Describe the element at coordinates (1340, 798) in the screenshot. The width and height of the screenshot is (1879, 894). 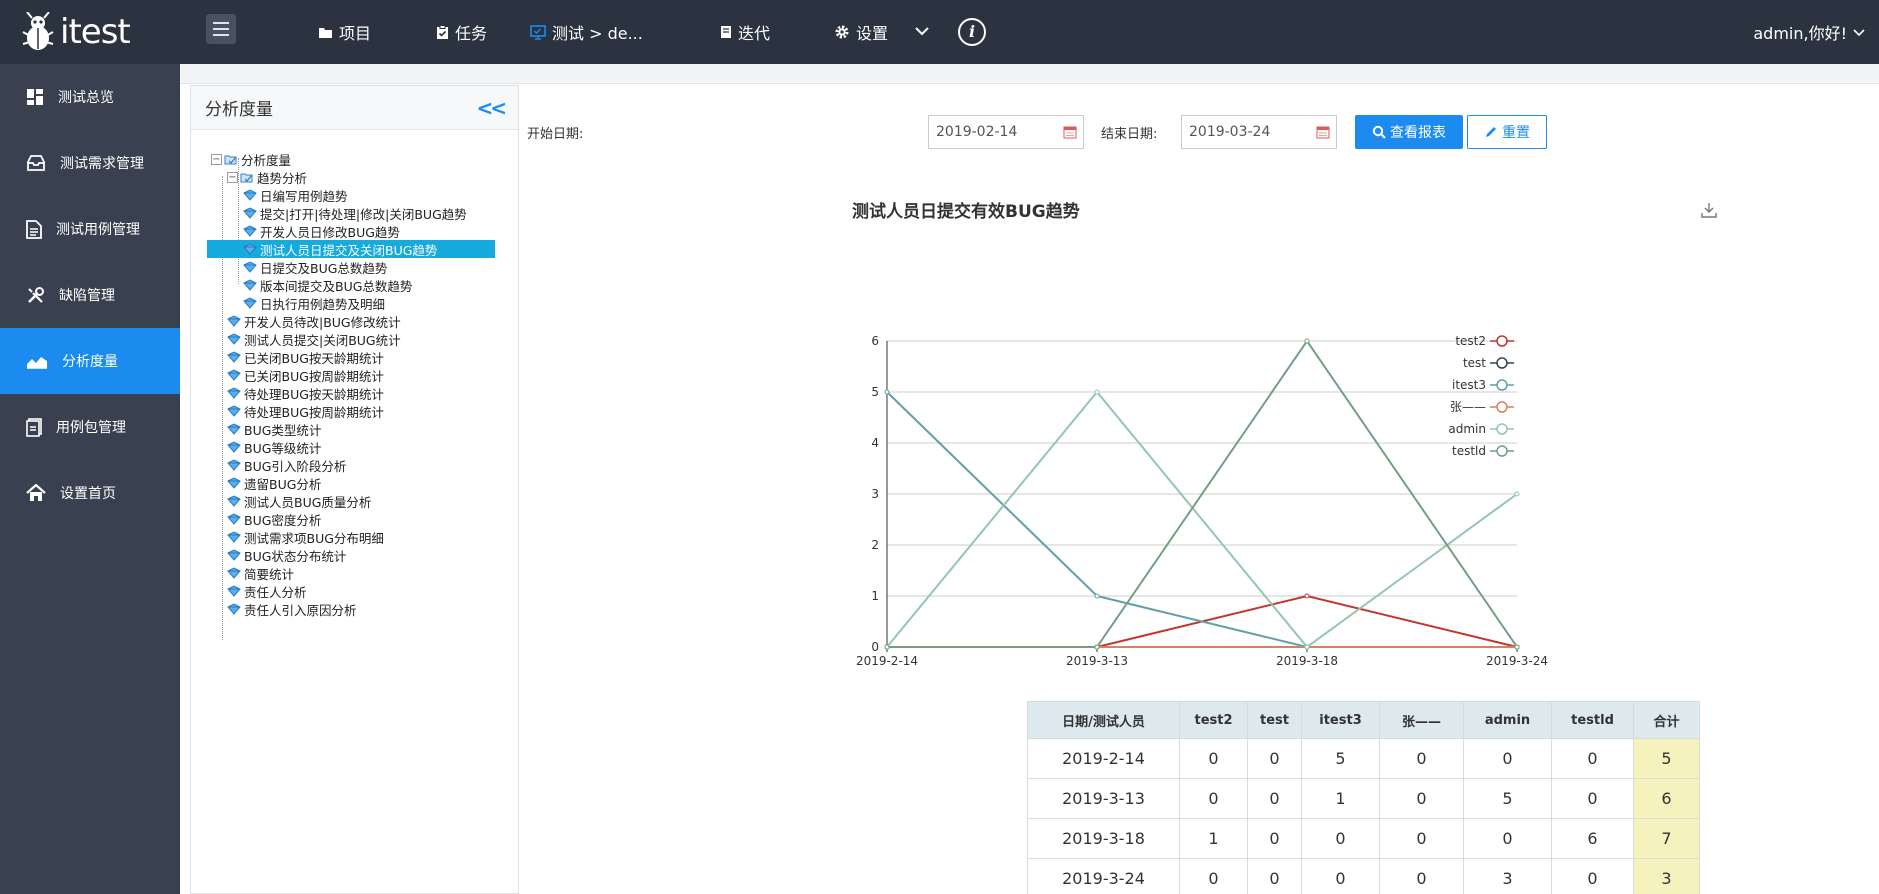
I see `table-cell: 1` at that location.